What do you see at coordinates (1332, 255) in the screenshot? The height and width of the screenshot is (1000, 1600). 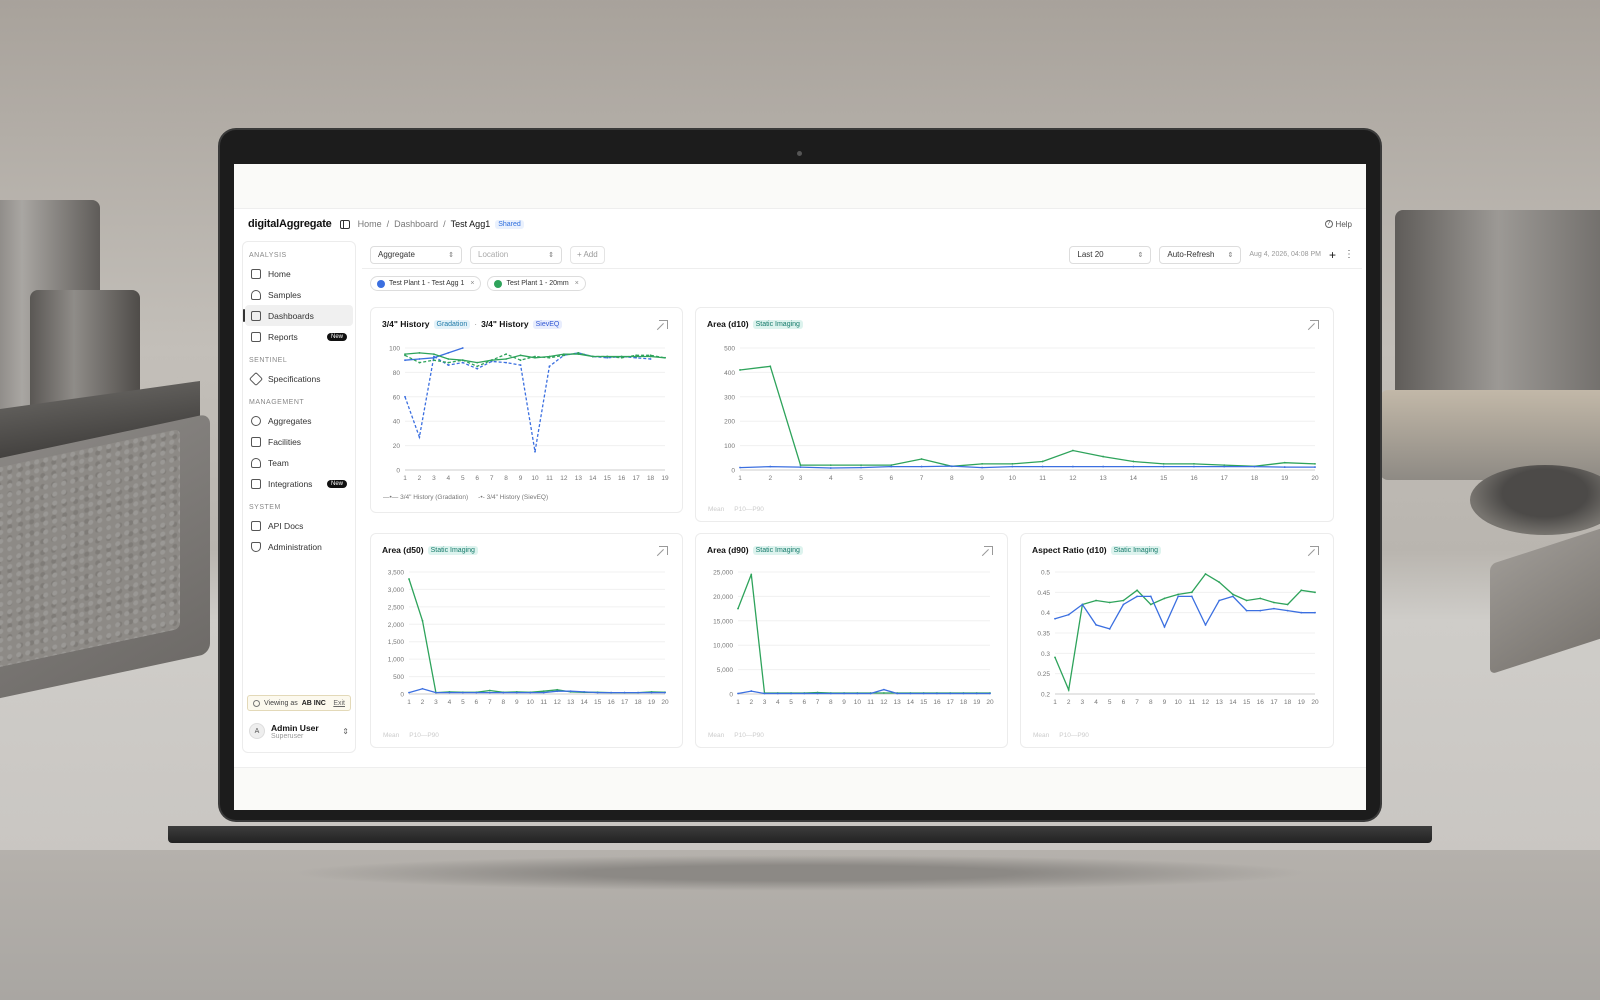 I see `add-widget-button: +` at bounding box center [1332, 255].